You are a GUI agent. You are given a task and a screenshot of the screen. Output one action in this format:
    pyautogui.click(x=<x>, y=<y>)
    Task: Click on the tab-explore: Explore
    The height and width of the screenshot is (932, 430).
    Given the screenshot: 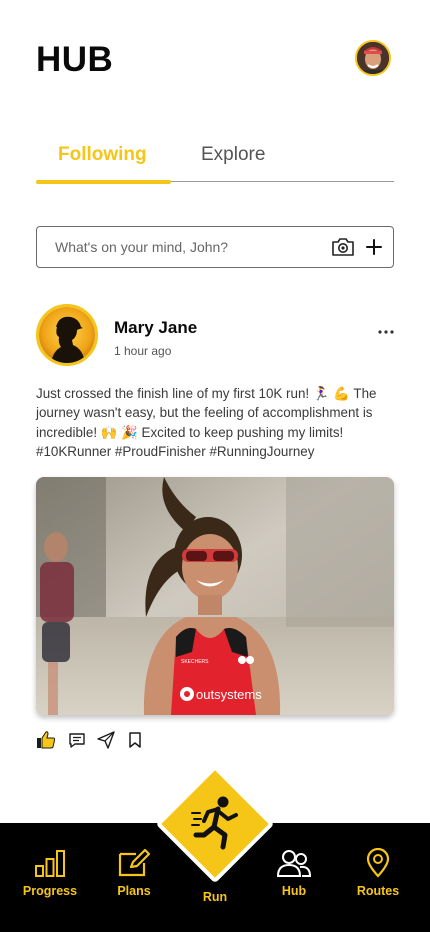 What is the action you would take?
    pyautogui.click(x=233, y=155)
    